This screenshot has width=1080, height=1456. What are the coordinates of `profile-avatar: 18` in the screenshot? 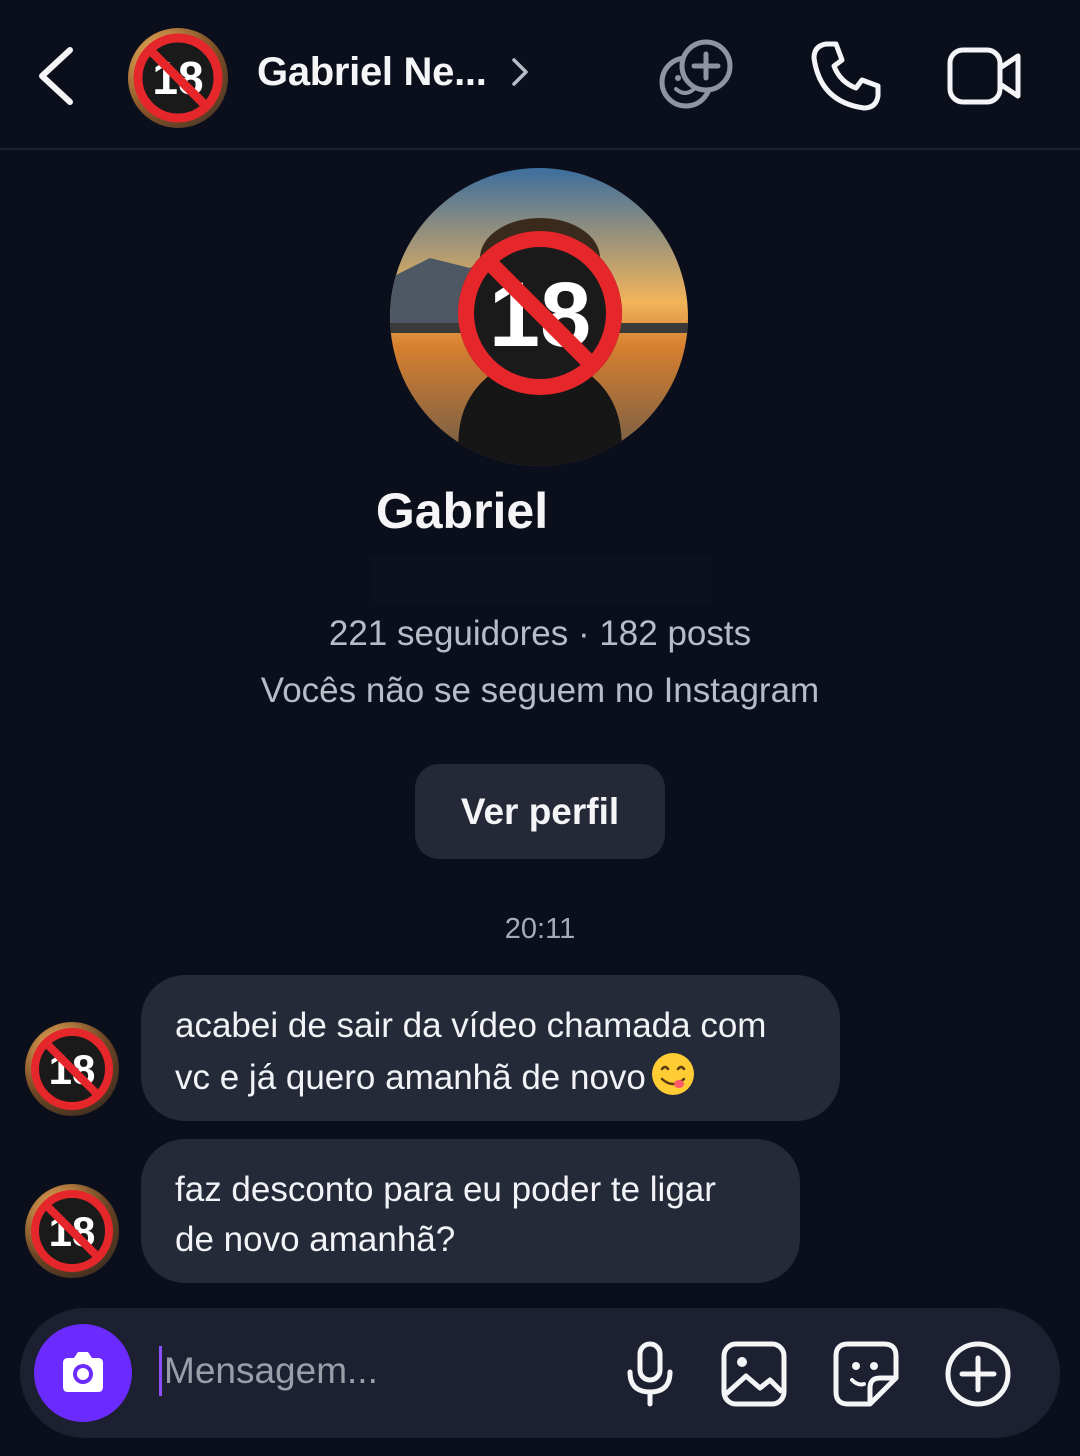 It's located at (539, 317).